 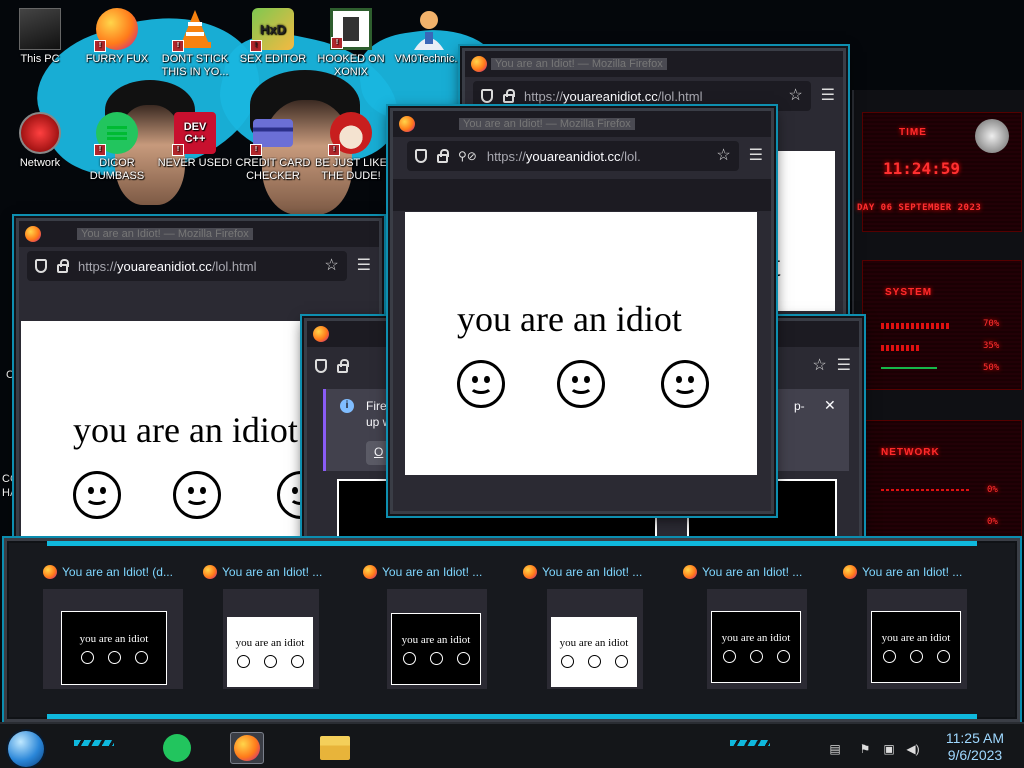 What do you see at coordinates (351, 43) in the screenshot?
I see `desktop-icon-hooked-on-xonix: ! HOOKED ON XONIX` at bounding box center [351, 43].